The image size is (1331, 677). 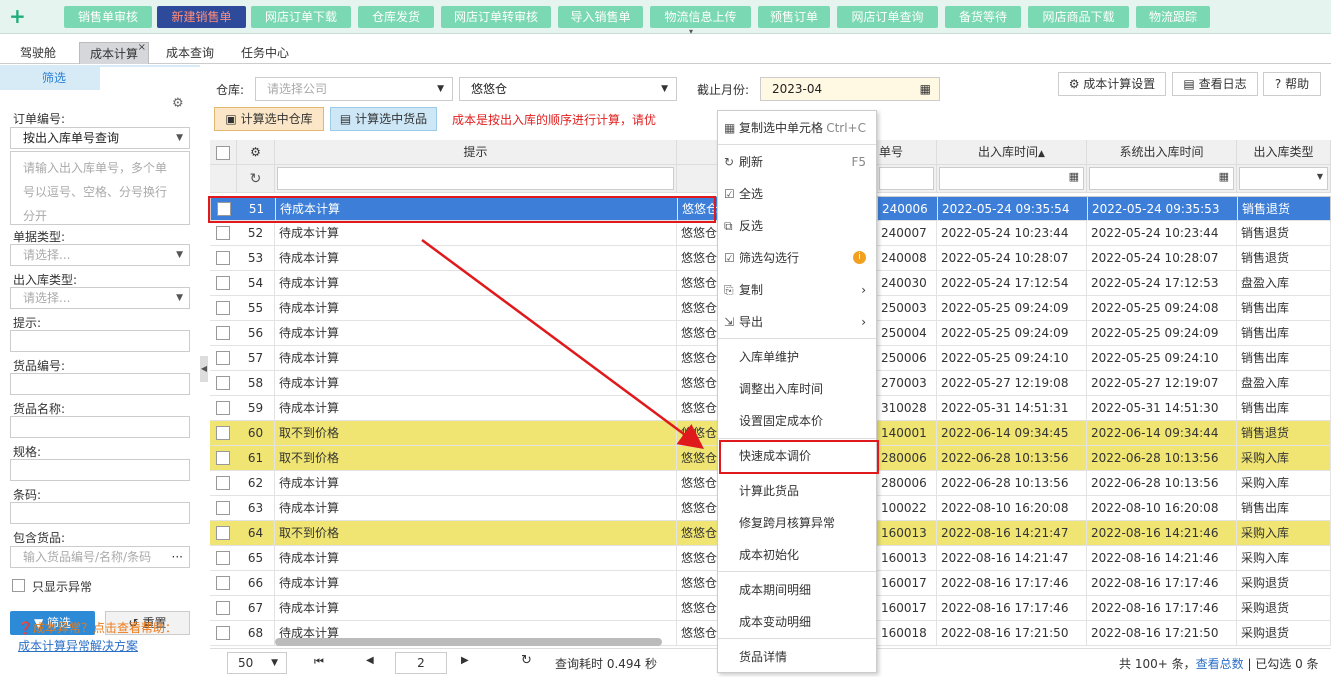 I want to click on tab-task-center: 任务中心, so click(x=265, y=53).